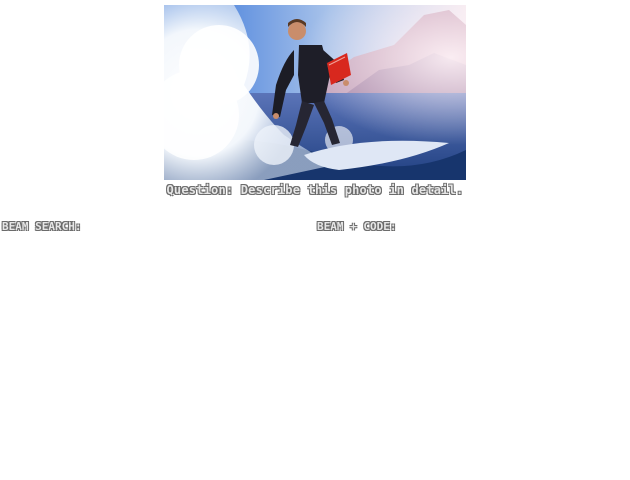 The image size is (630, 480). Describe the element at coordinates (357, 226) in the screenshot. I see `beam-code-label: BEAM + CODE:` at that location.